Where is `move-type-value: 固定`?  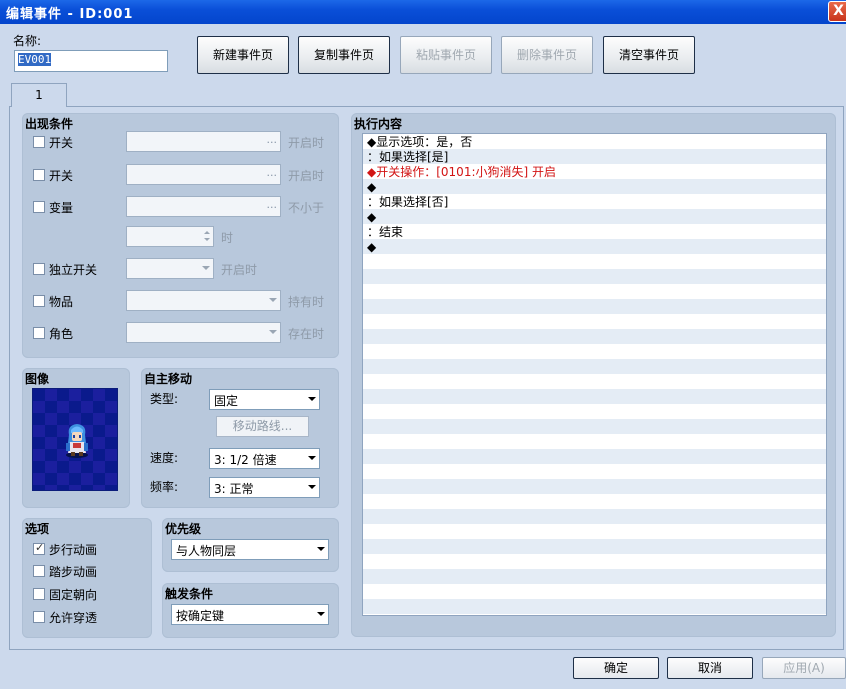 move-type-value: 固定 is located at coordinates (226, 401).